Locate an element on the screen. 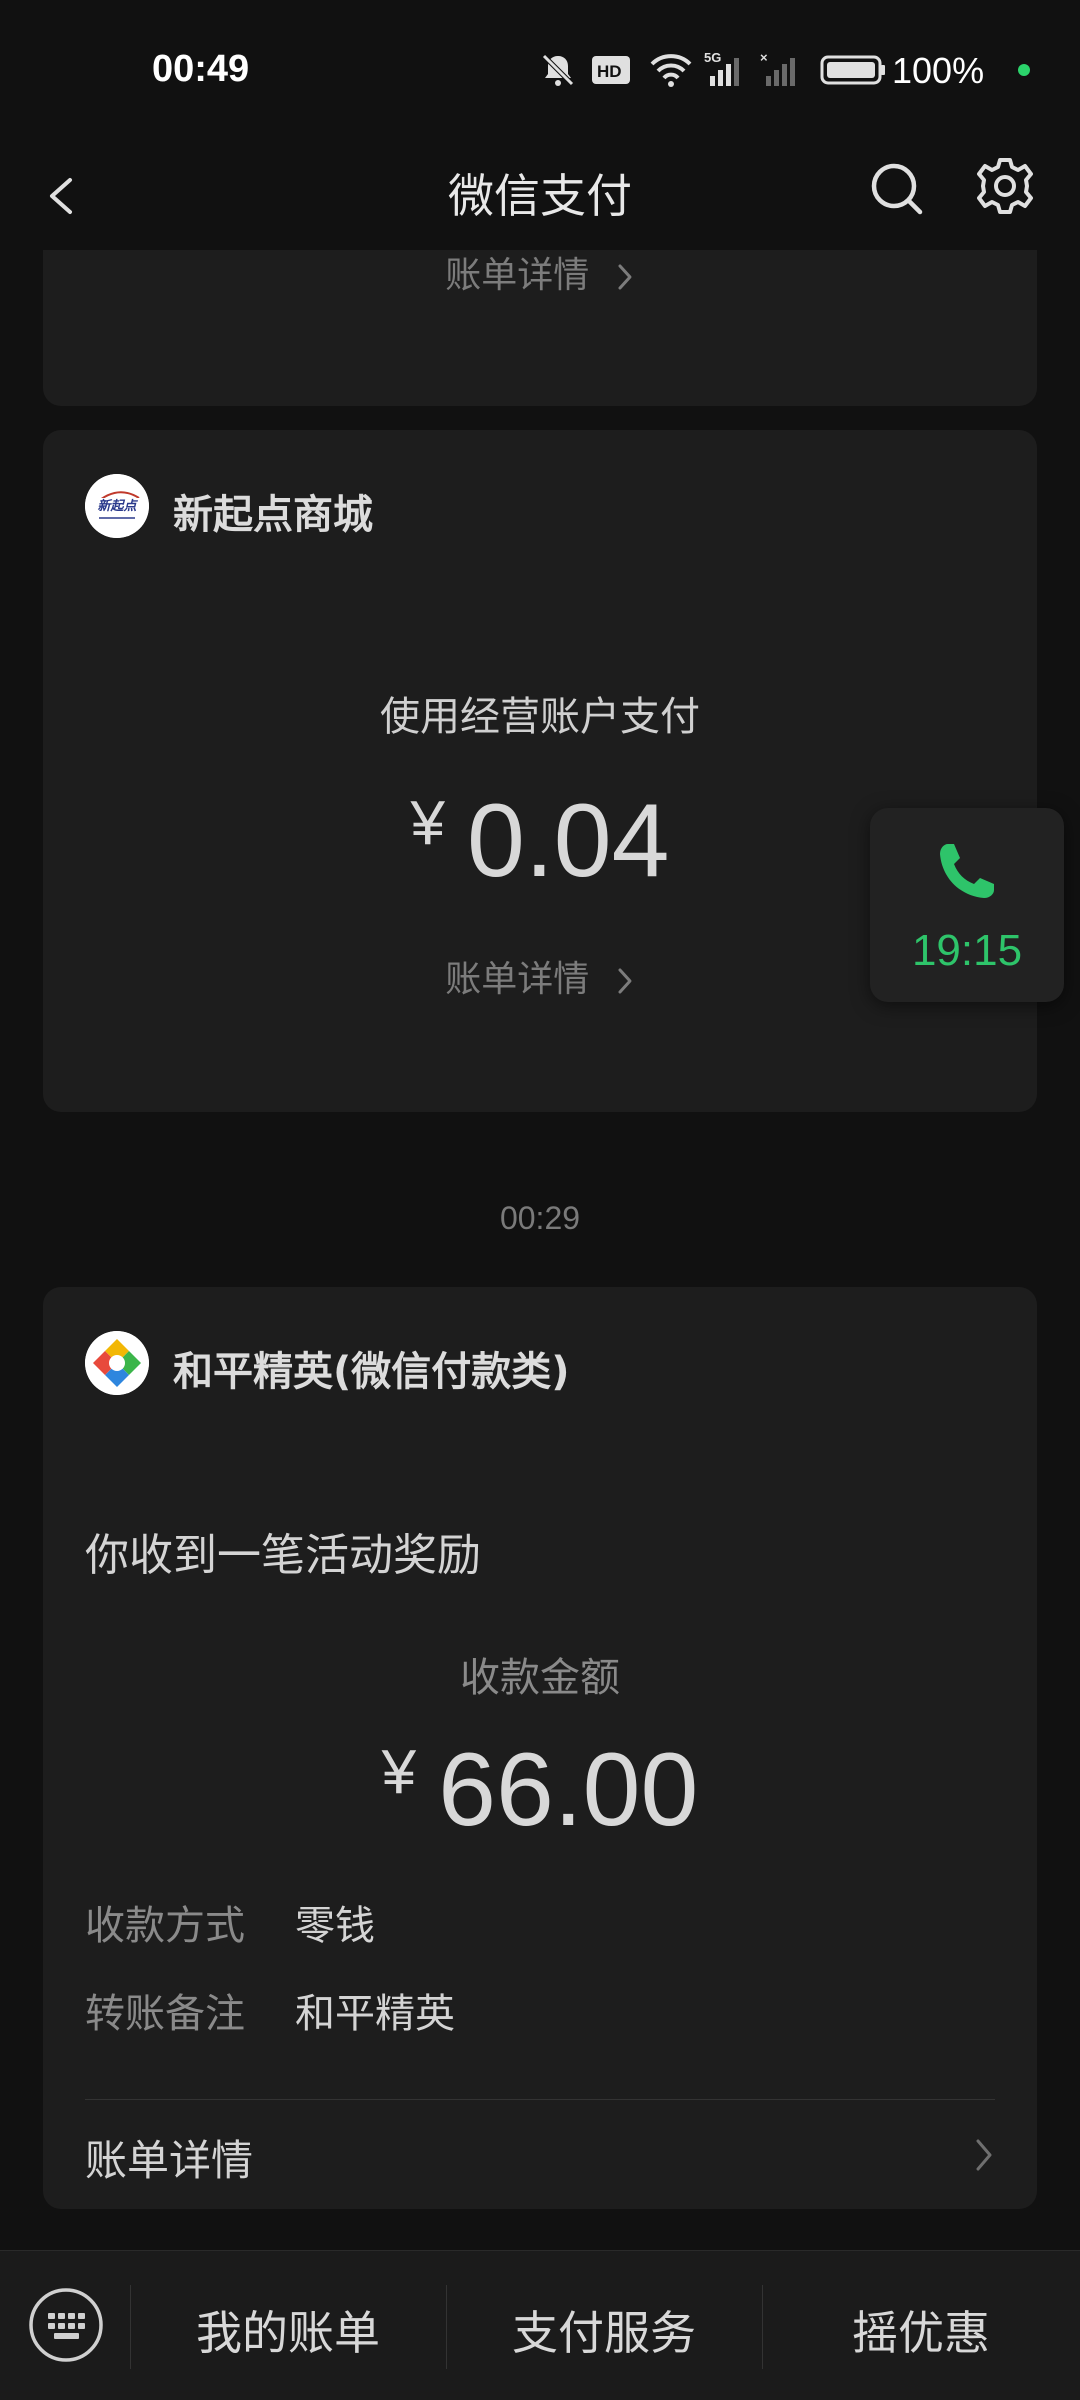  menu-item-shake-offers: 摇优惠 is located at coordinates (921, 2330).